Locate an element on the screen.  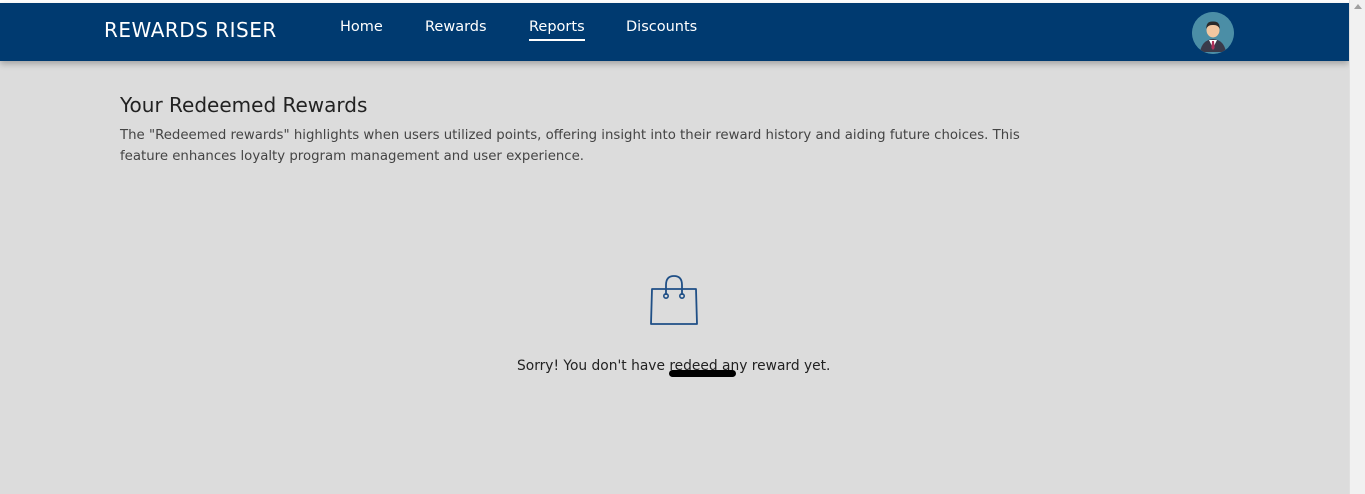
nav-rewards: Rewards is located at coordinates (456, 27).